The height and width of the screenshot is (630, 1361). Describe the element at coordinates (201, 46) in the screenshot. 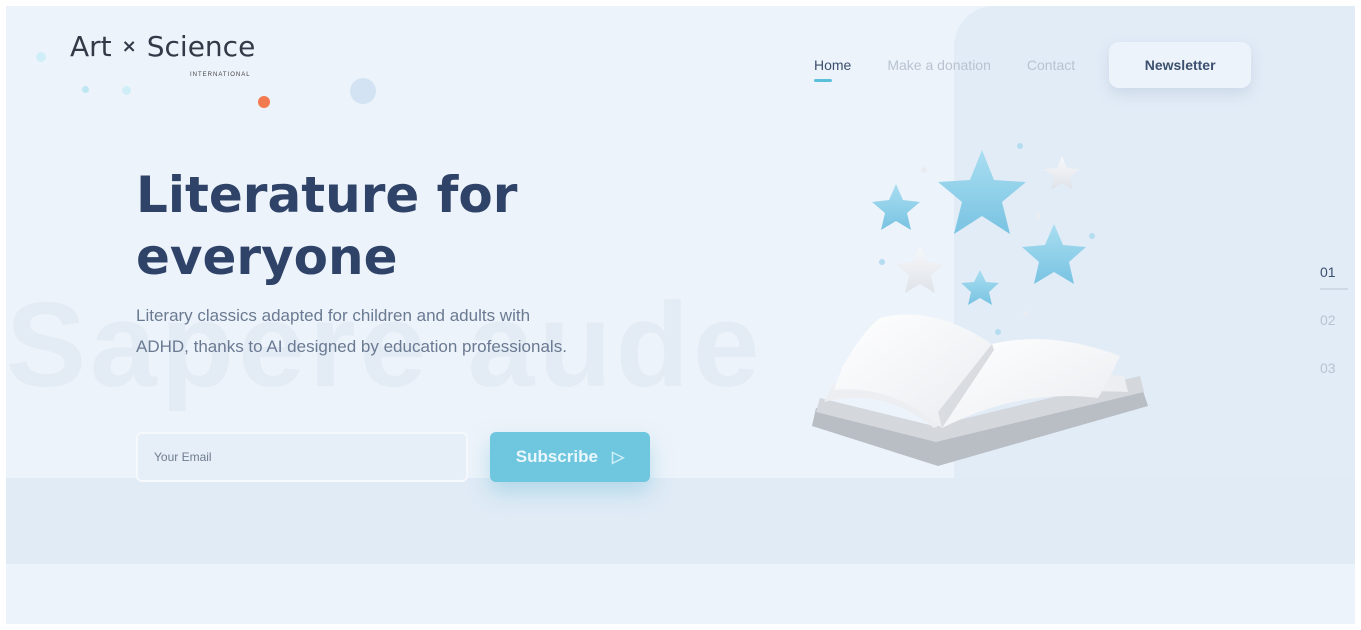

I see `logo-word-science: Science` at that location.